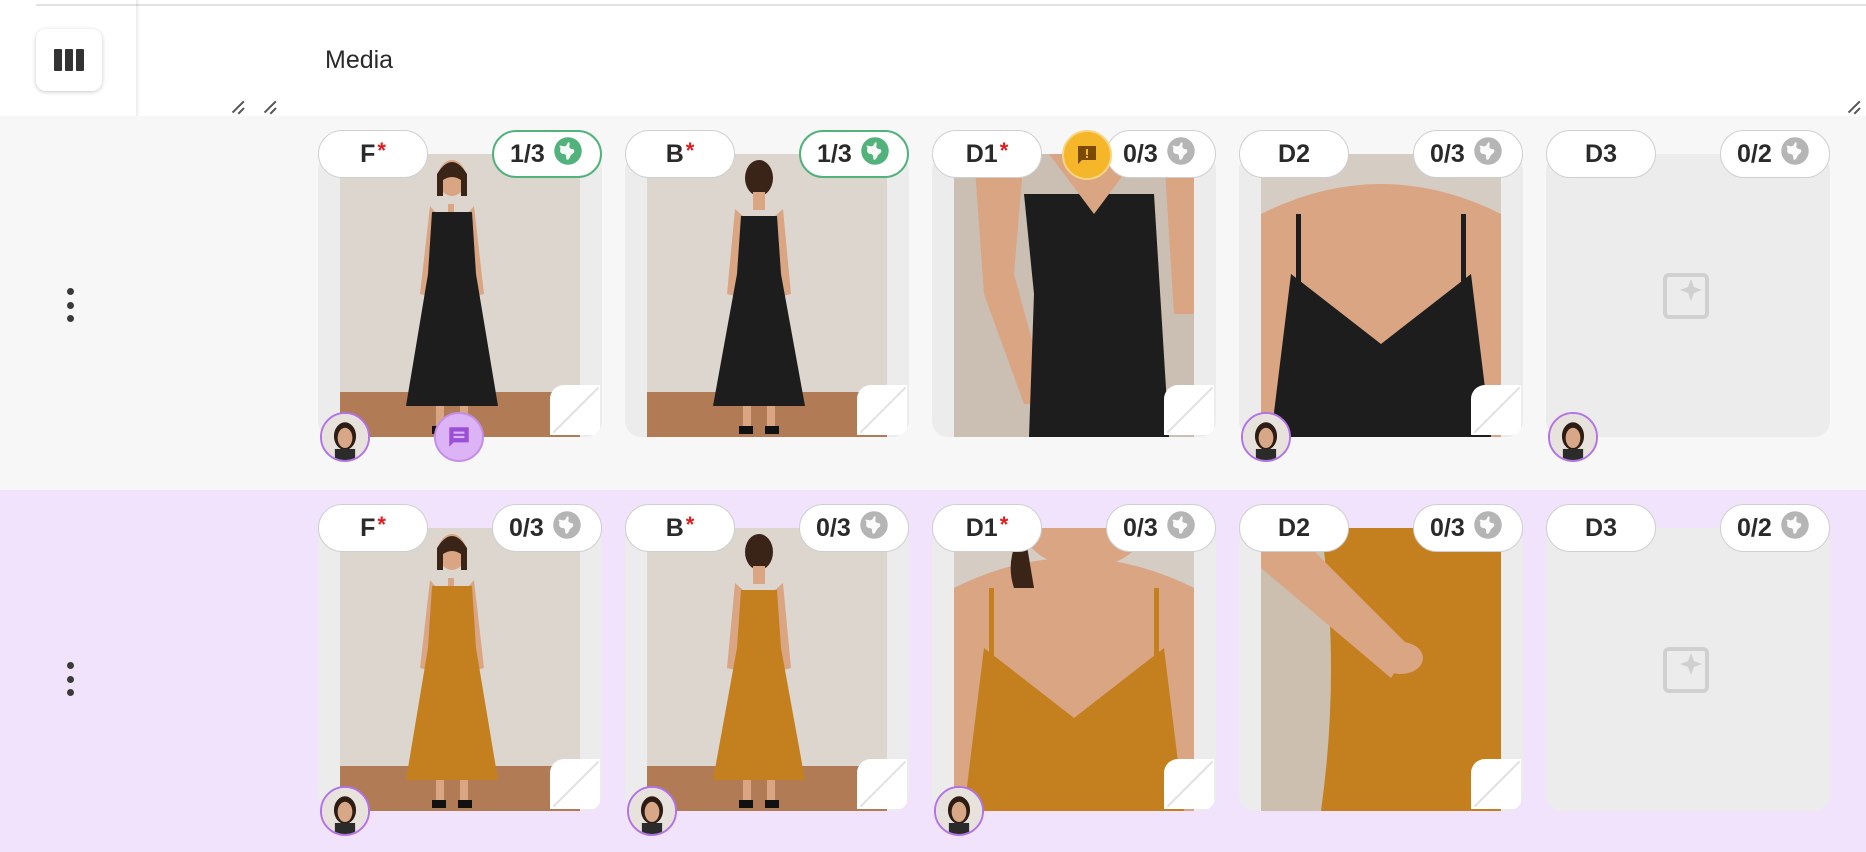 This screenshot has width=1866, height=852. Describe the element at coordinates (951, 5) in the screenshot. I see `top-divider` at that location.